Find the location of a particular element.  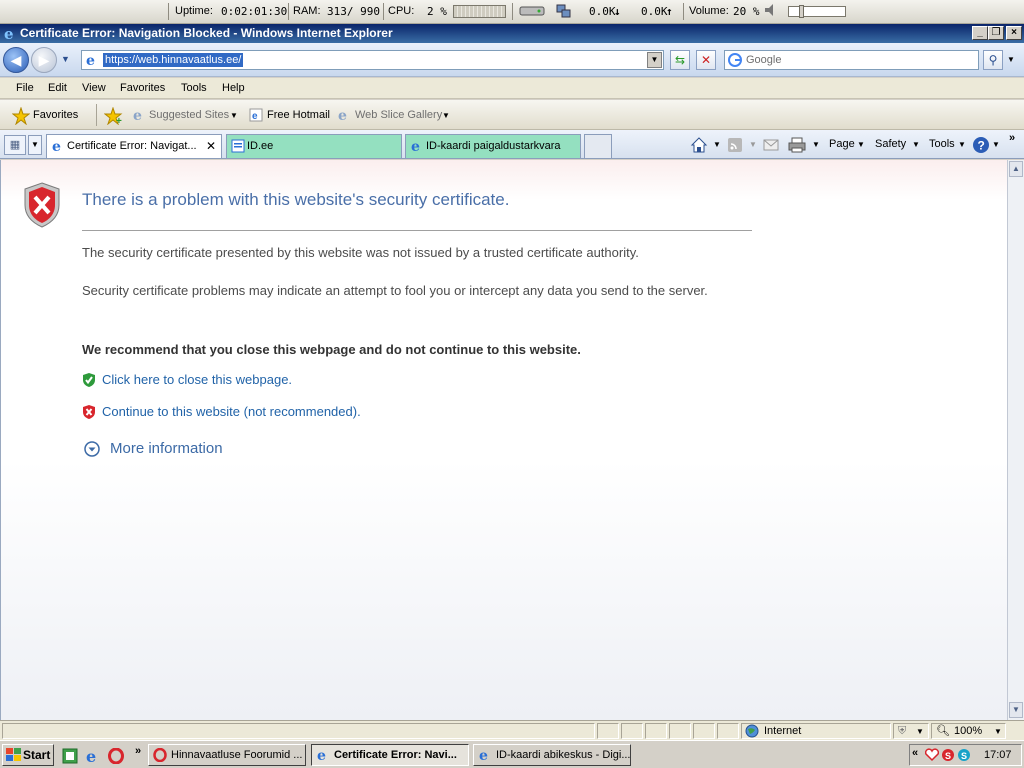

scroll-up-arrow: ▲ is located at coordinates (1016, 169).